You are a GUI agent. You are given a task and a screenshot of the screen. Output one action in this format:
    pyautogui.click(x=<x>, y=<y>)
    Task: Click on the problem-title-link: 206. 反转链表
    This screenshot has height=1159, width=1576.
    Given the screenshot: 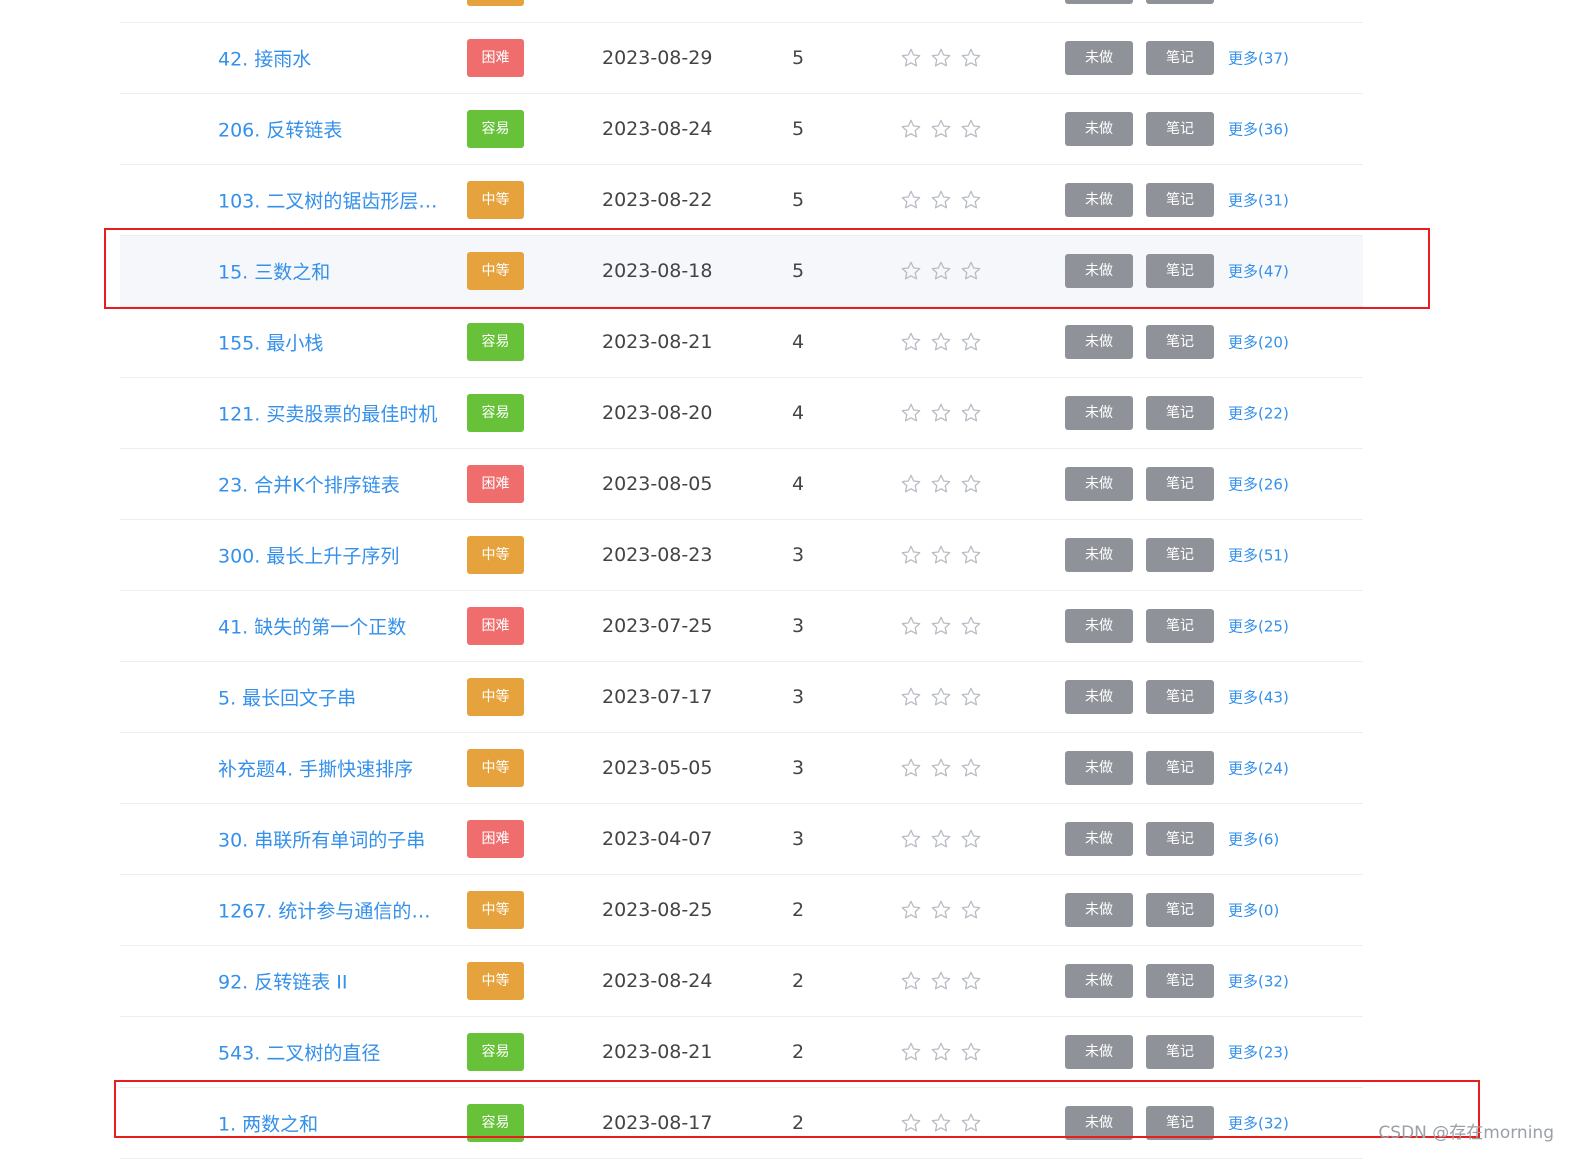 What is the action you would take?
    pyautogui.click(x=332, y=129)
    